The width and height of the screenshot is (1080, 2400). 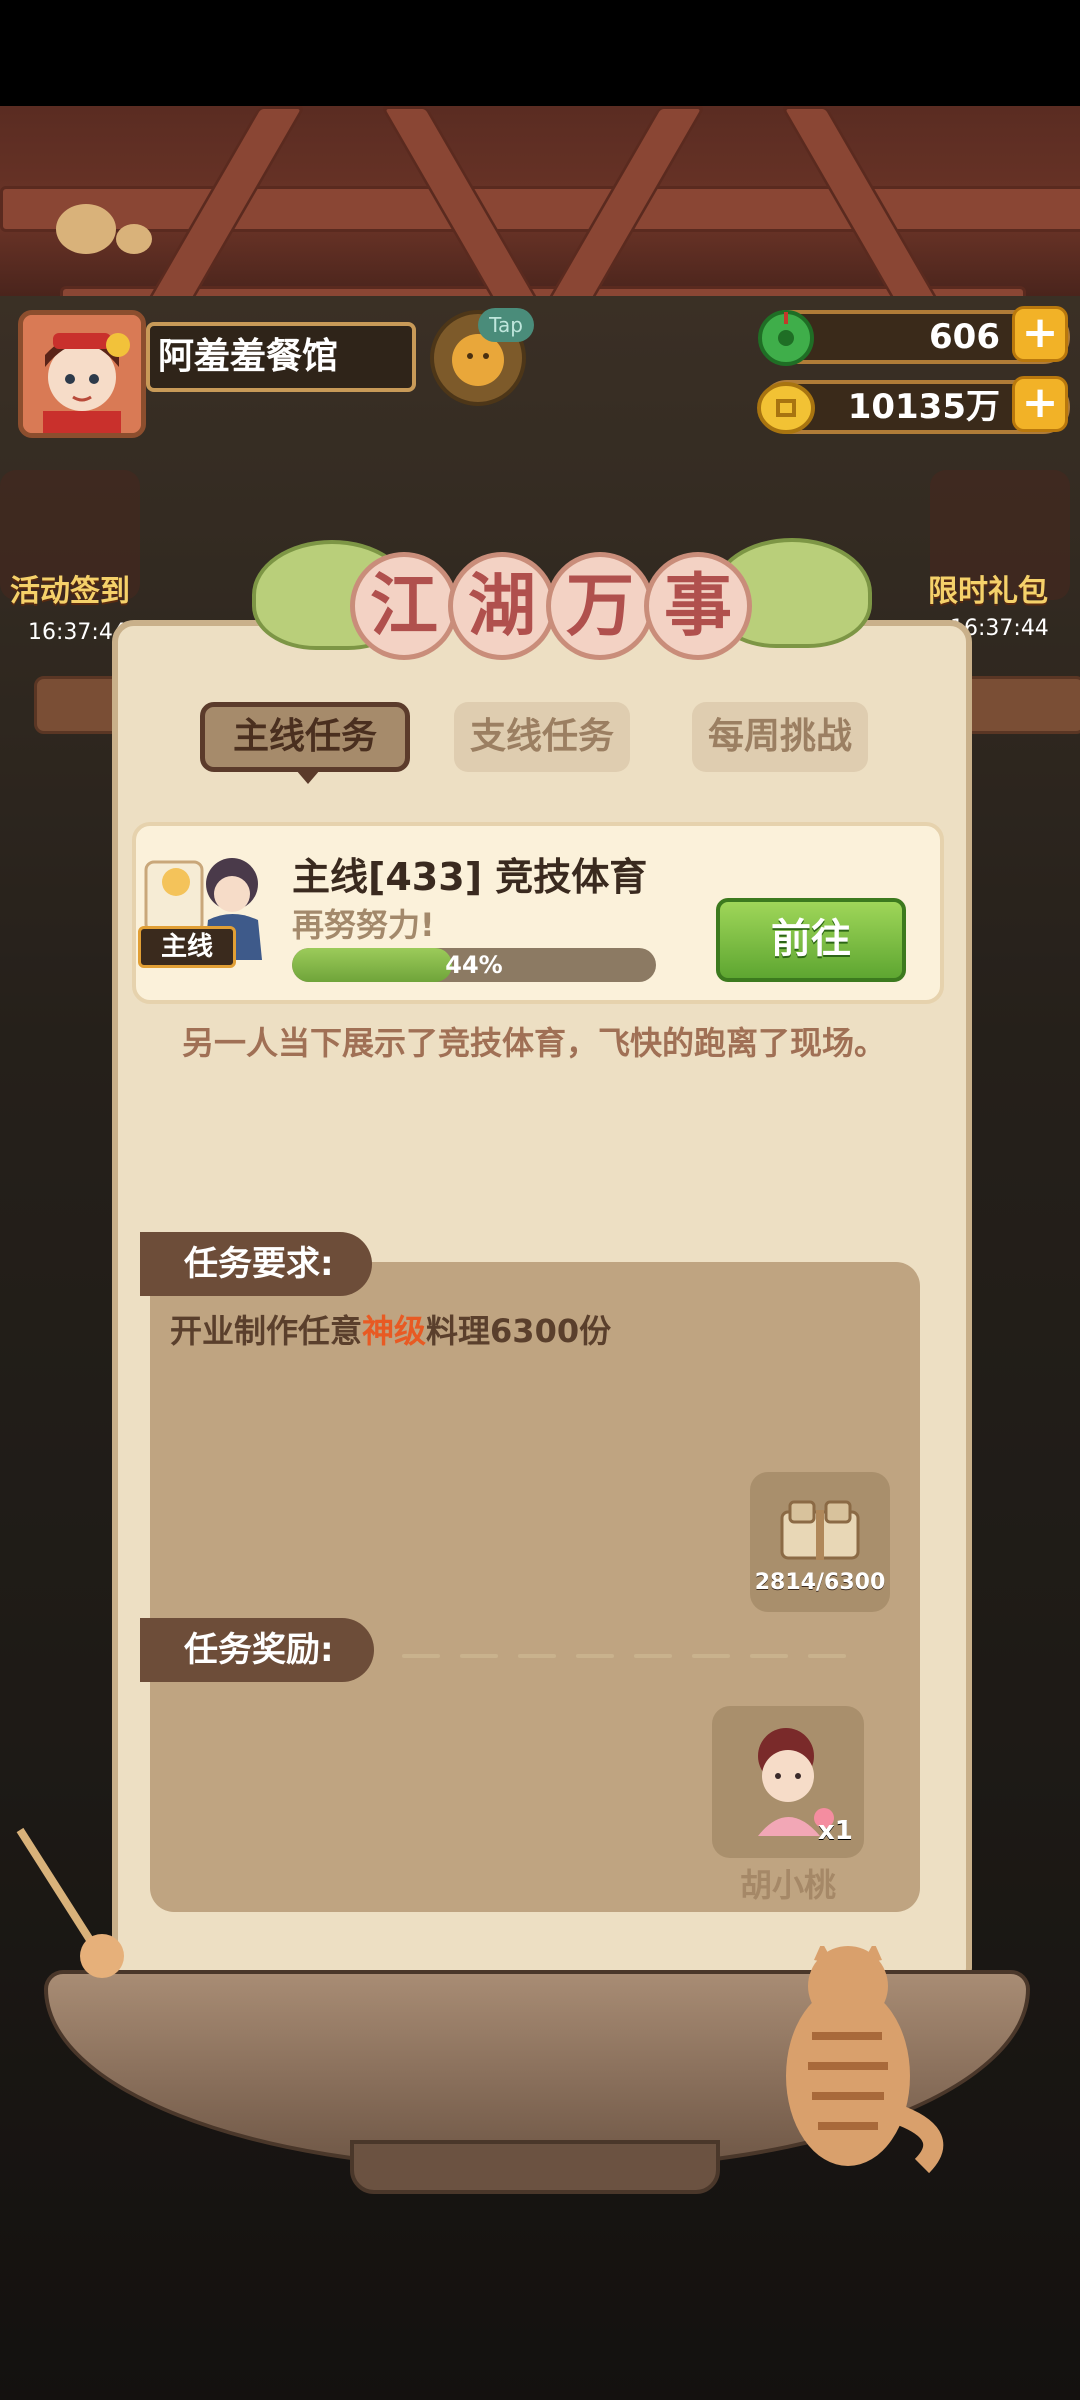 What do you see at coordinates (305, 737) in the screenshot?
I see `tab-main-quest: 主线任务` at bounding box center [305, 737].